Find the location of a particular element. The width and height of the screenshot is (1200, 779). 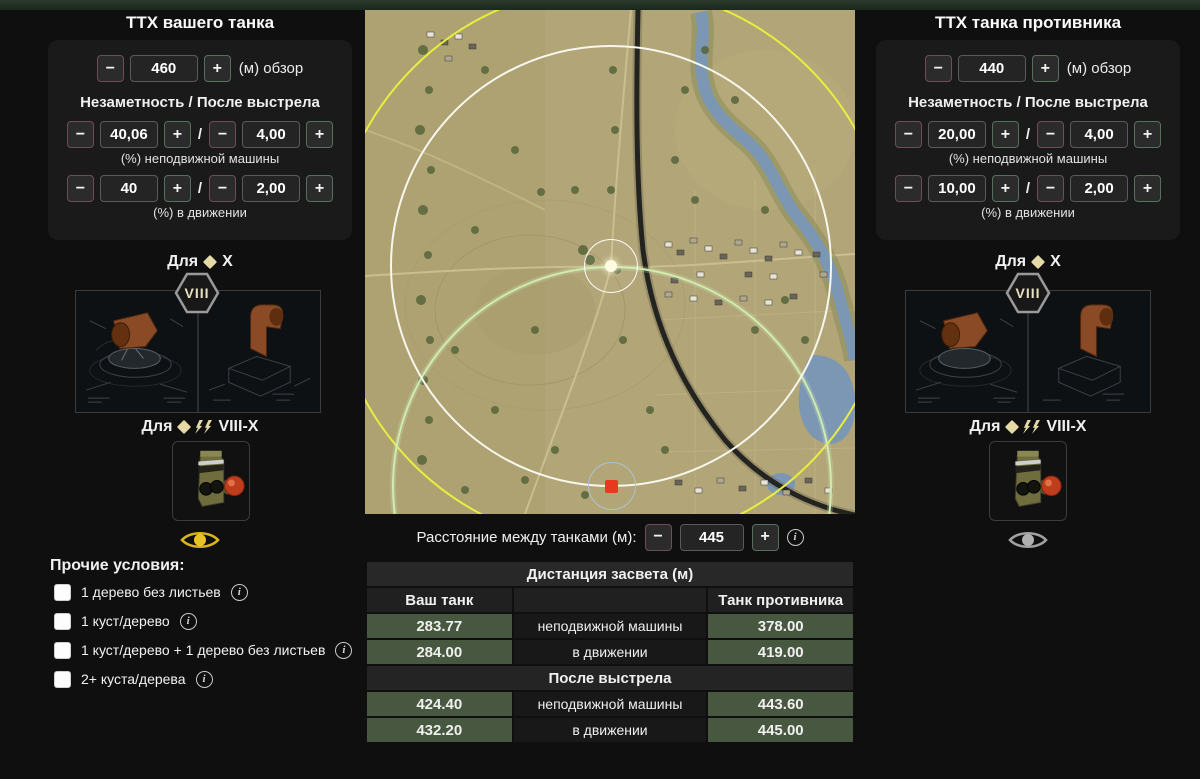

your-tier-badge: VIII is located at coordinates (197, 293).